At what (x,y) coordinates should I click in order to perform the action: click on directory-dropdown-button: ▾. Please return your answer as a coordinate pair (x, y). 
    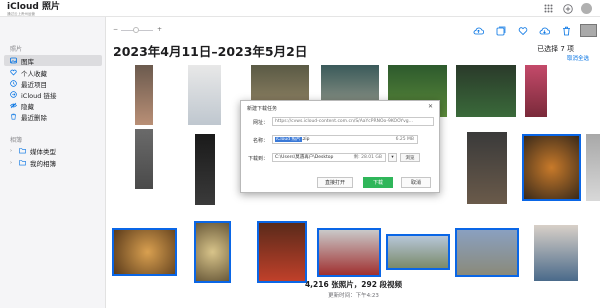
    Looking at the image, I should click on (392, 157).